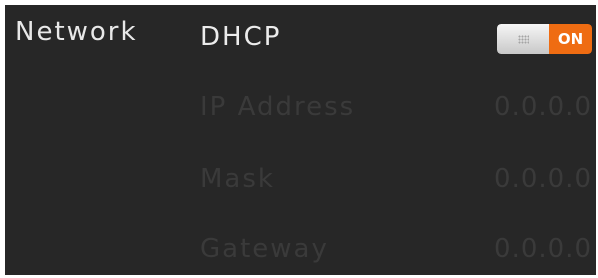 The image size is (598, 278). Describe the element at coordinates (241, 37) in the screenshot. I see `dhcp-label: DHCP` at that location.